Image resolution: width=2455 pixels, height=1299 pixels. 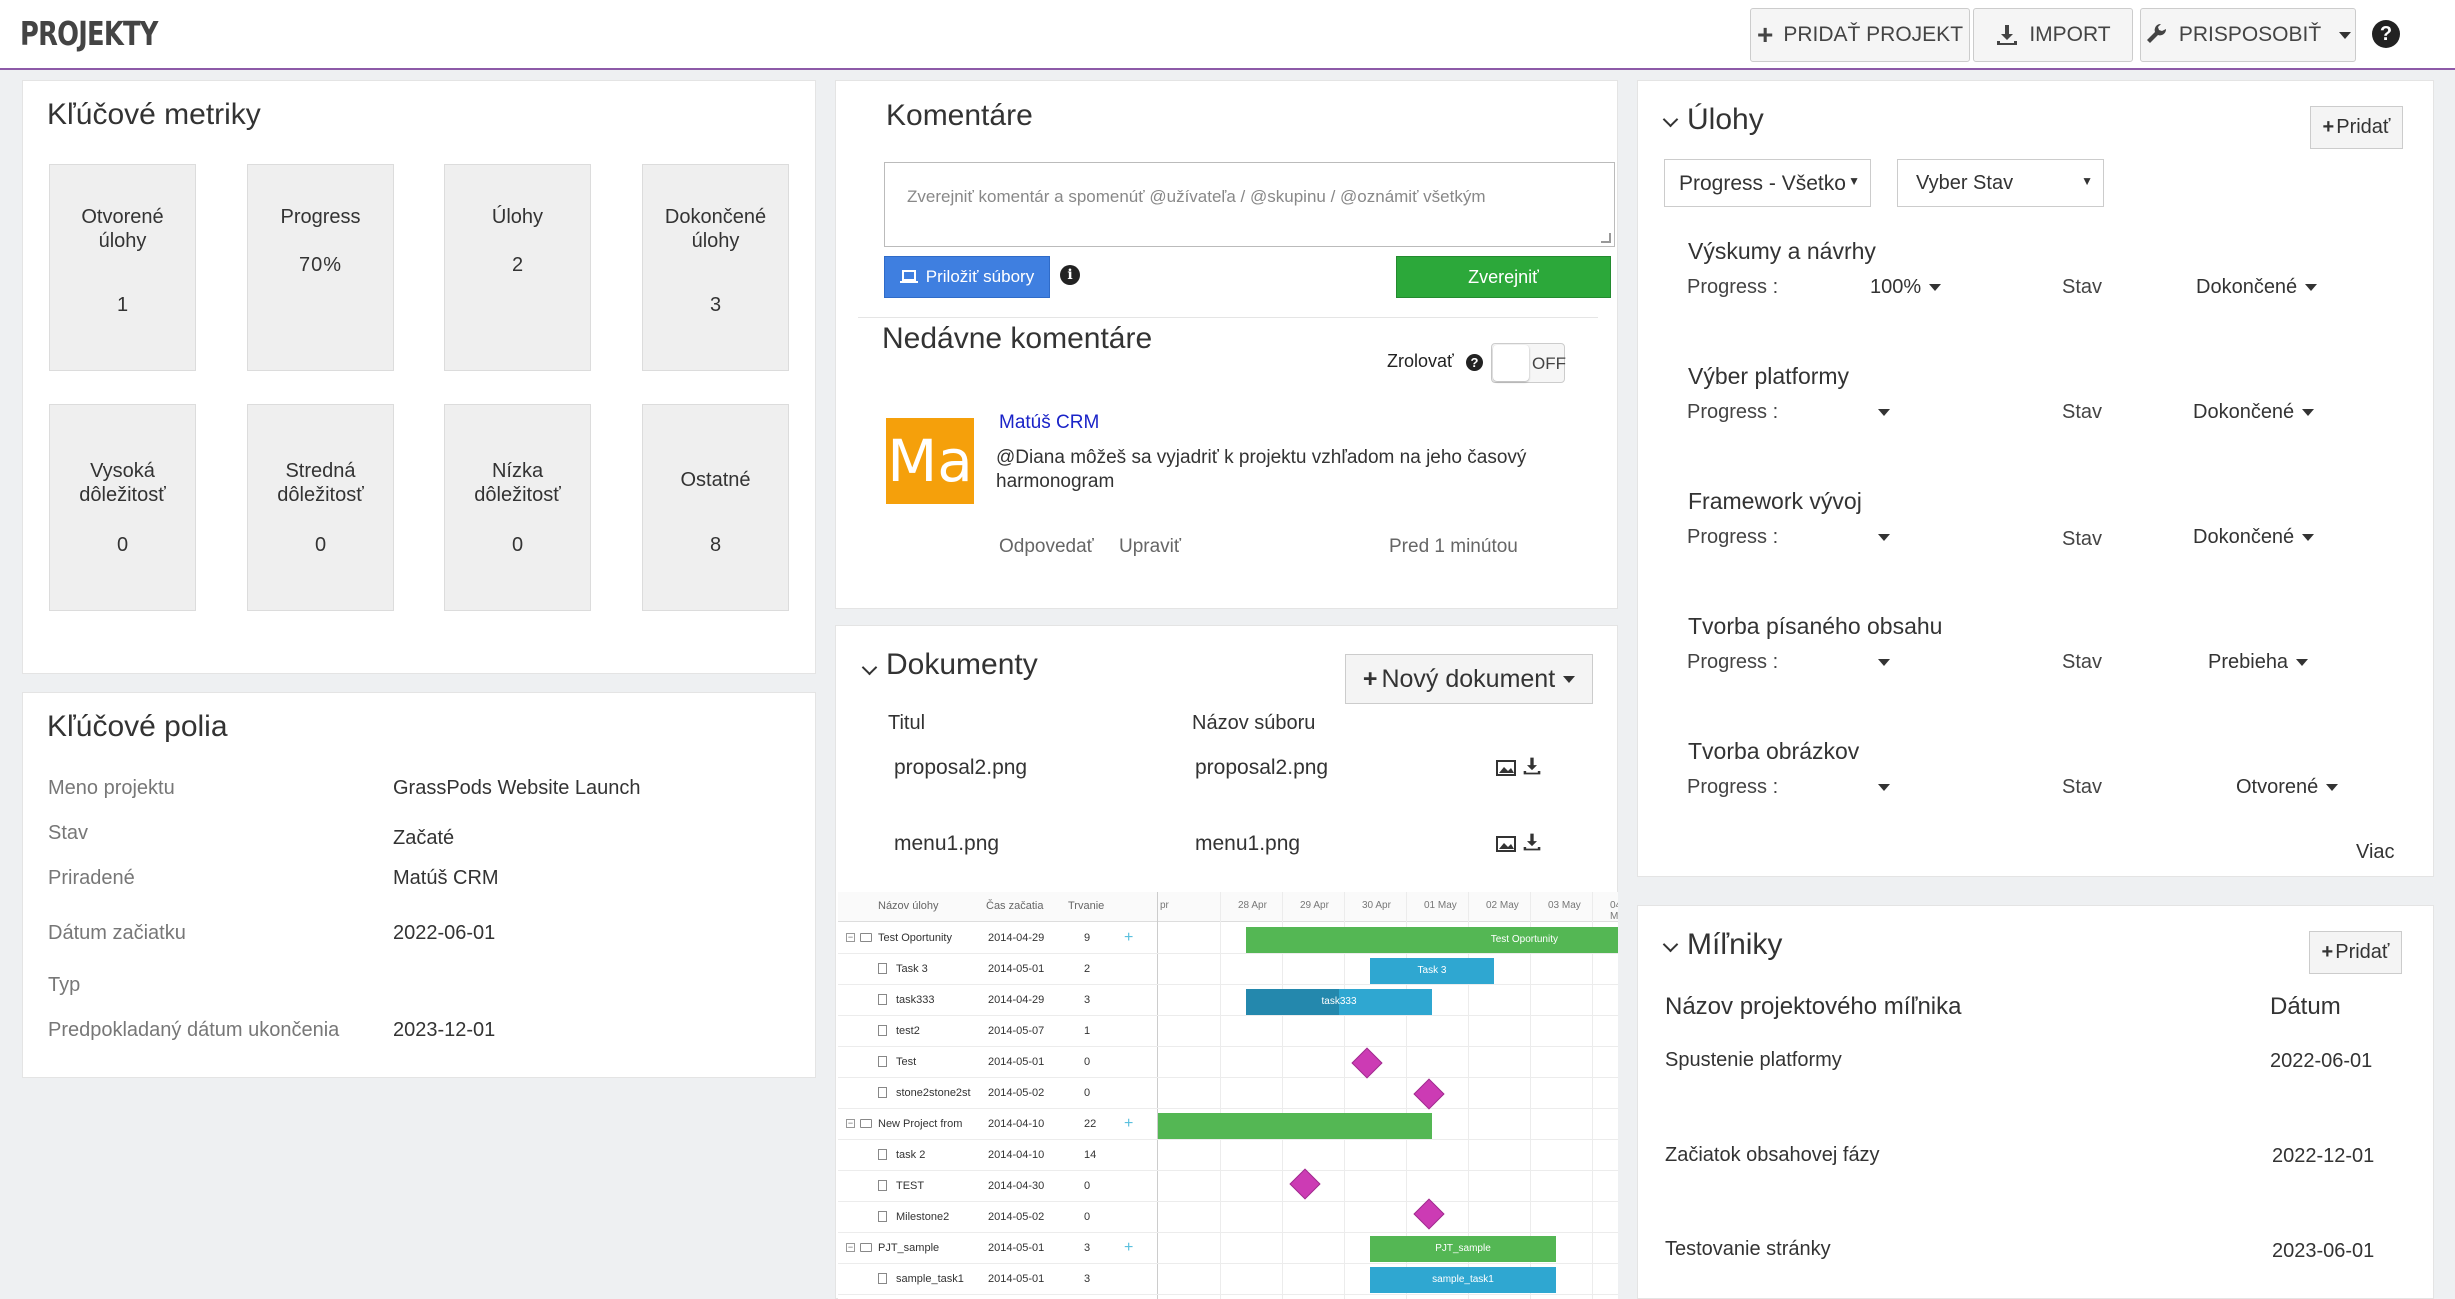 What do you see at coordinates (1247, 844) in the screenshot?
I see `doc-file: menu1.png` at bounding box center [1247, 844].